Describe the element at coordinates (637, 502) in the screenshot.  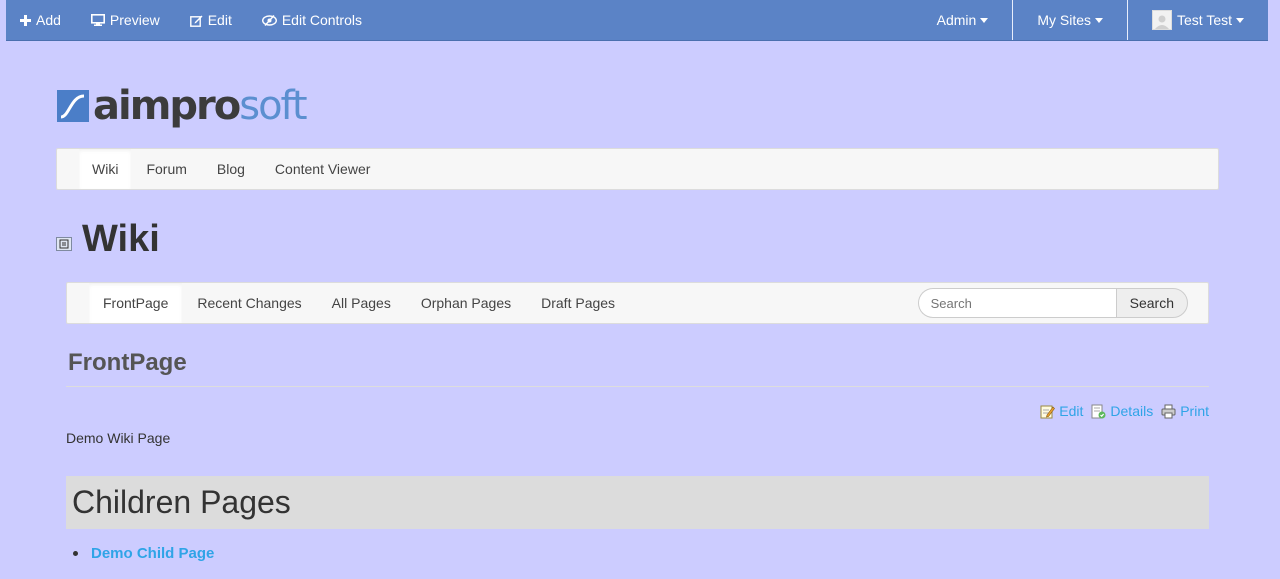
I see `children-pages-header: Children Pages` at that location.